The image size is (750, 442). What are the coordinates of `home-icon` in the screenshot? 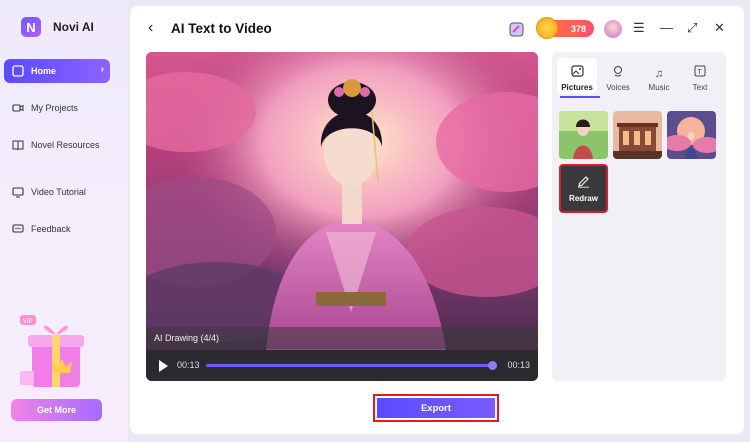 It's located at (18, 71).